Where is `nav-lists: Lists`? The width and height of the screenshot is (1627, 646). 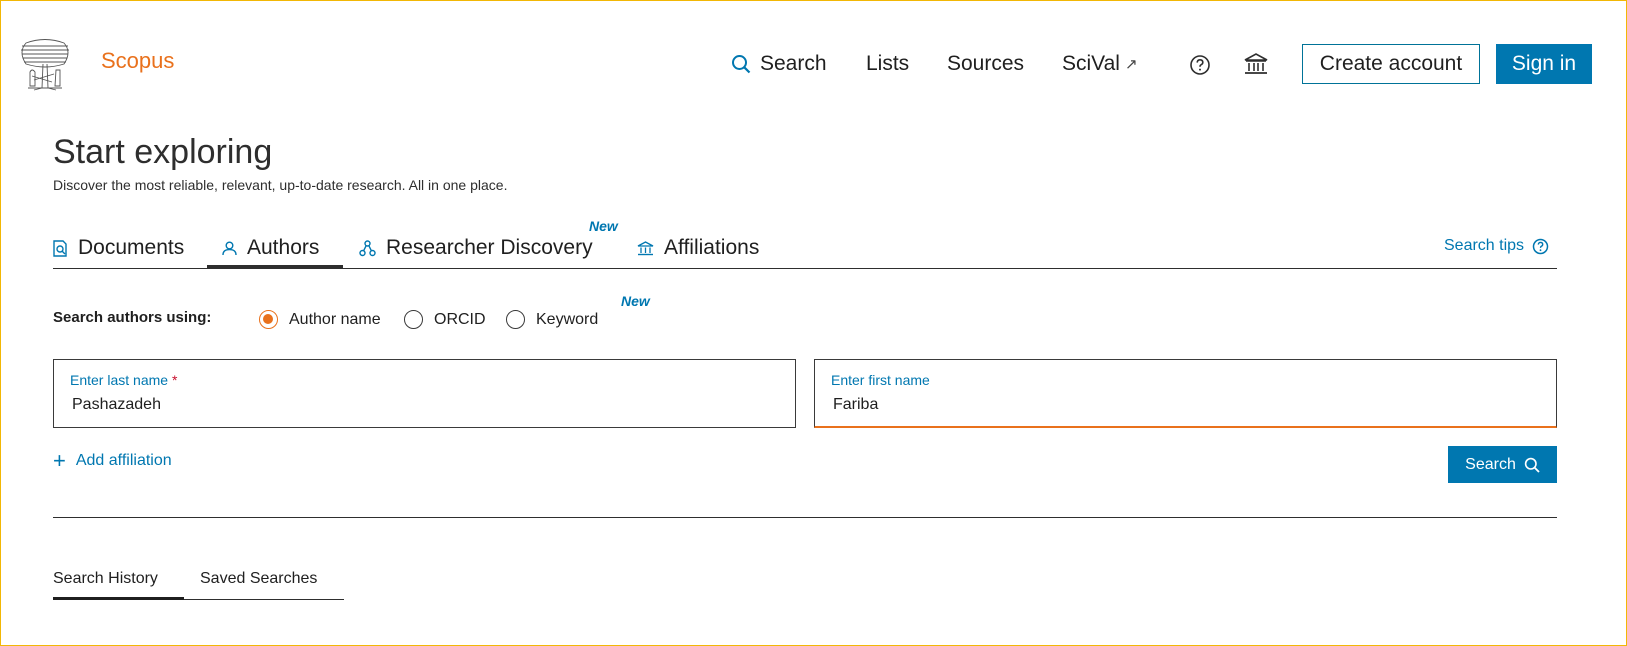
nav-lists: Lists is located at coordinates (887, 64).